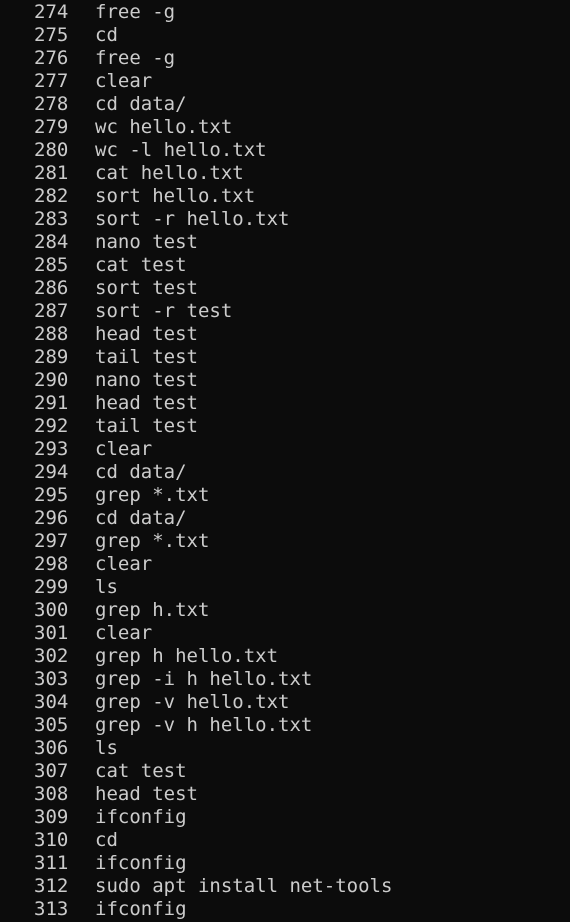 The image size is (570, 922). Describe the element at coordinates (51, 127) in the screenshot. I see `history-line-number: 279` at that location.